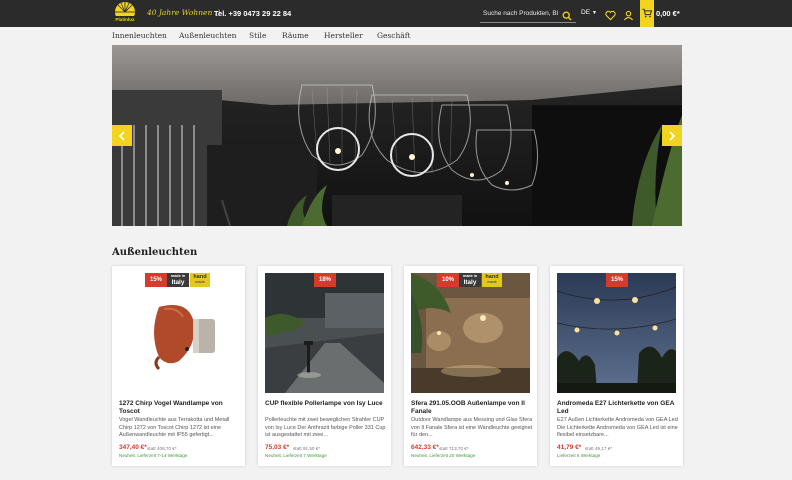 The width and height of the screenshot is (792, 480). I want to click on product-price: 41,79 €*, so click(569, 447).